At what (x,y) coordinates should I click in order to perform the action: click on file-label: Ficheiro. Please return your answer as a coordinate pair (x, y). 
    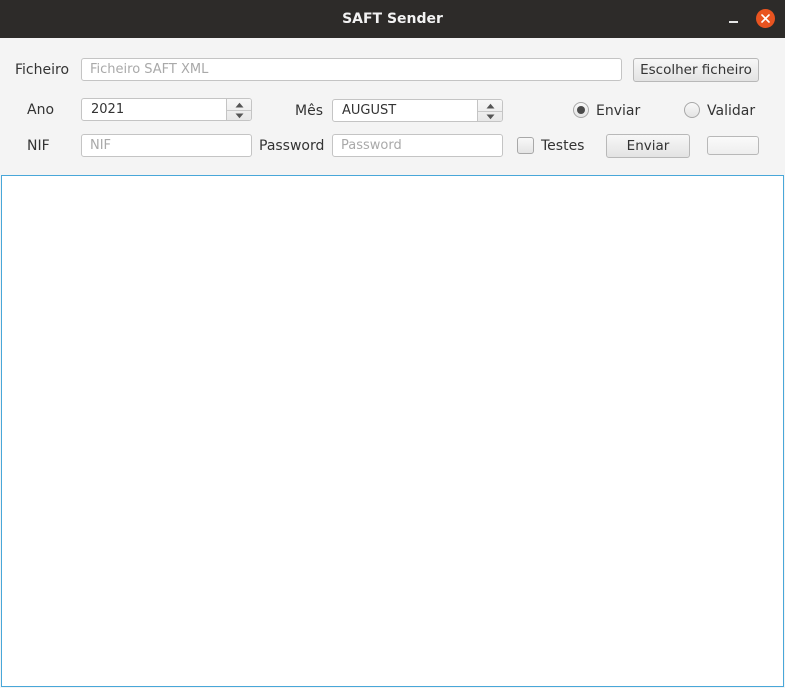
    Looking at the image, I should click on (42, 70).